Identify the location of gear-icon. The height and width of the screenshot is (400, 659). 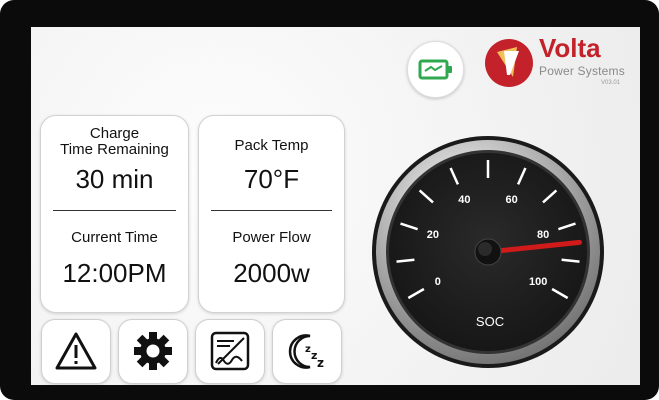
(153, 351).